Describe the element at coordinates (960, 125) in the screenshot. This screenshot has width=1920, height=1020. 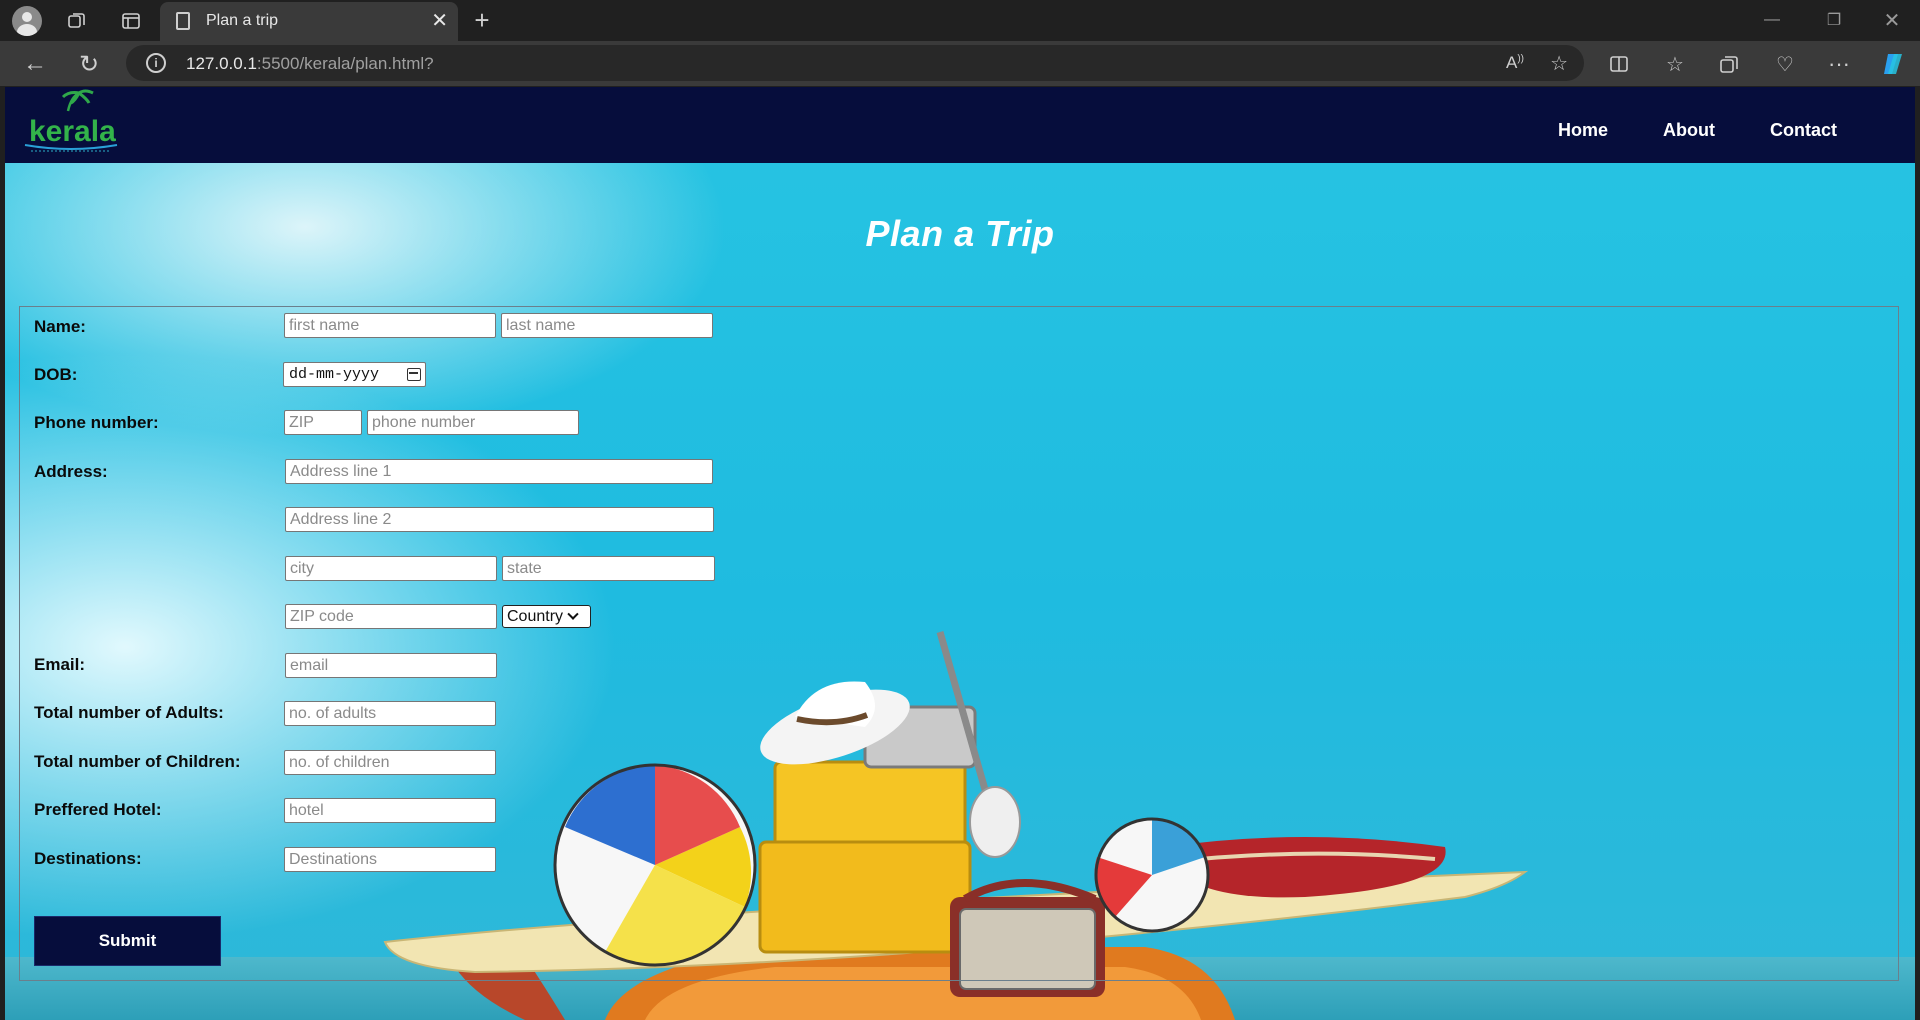
I see `site-navbar: kerala Home About Contact` at that location.